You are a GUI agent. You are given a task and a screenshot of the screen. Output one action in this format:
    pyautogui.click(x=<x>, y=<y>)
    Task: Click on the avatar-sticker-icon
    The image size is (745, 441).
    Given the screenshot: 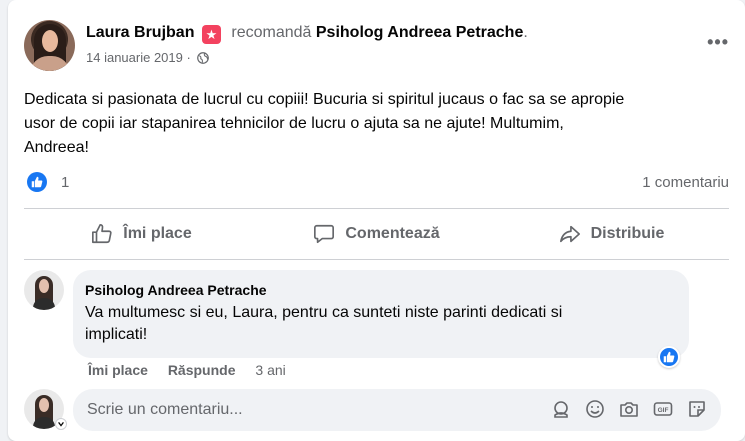 What is the action you would take?
    pyautogui.click(x=561, y=409)
    